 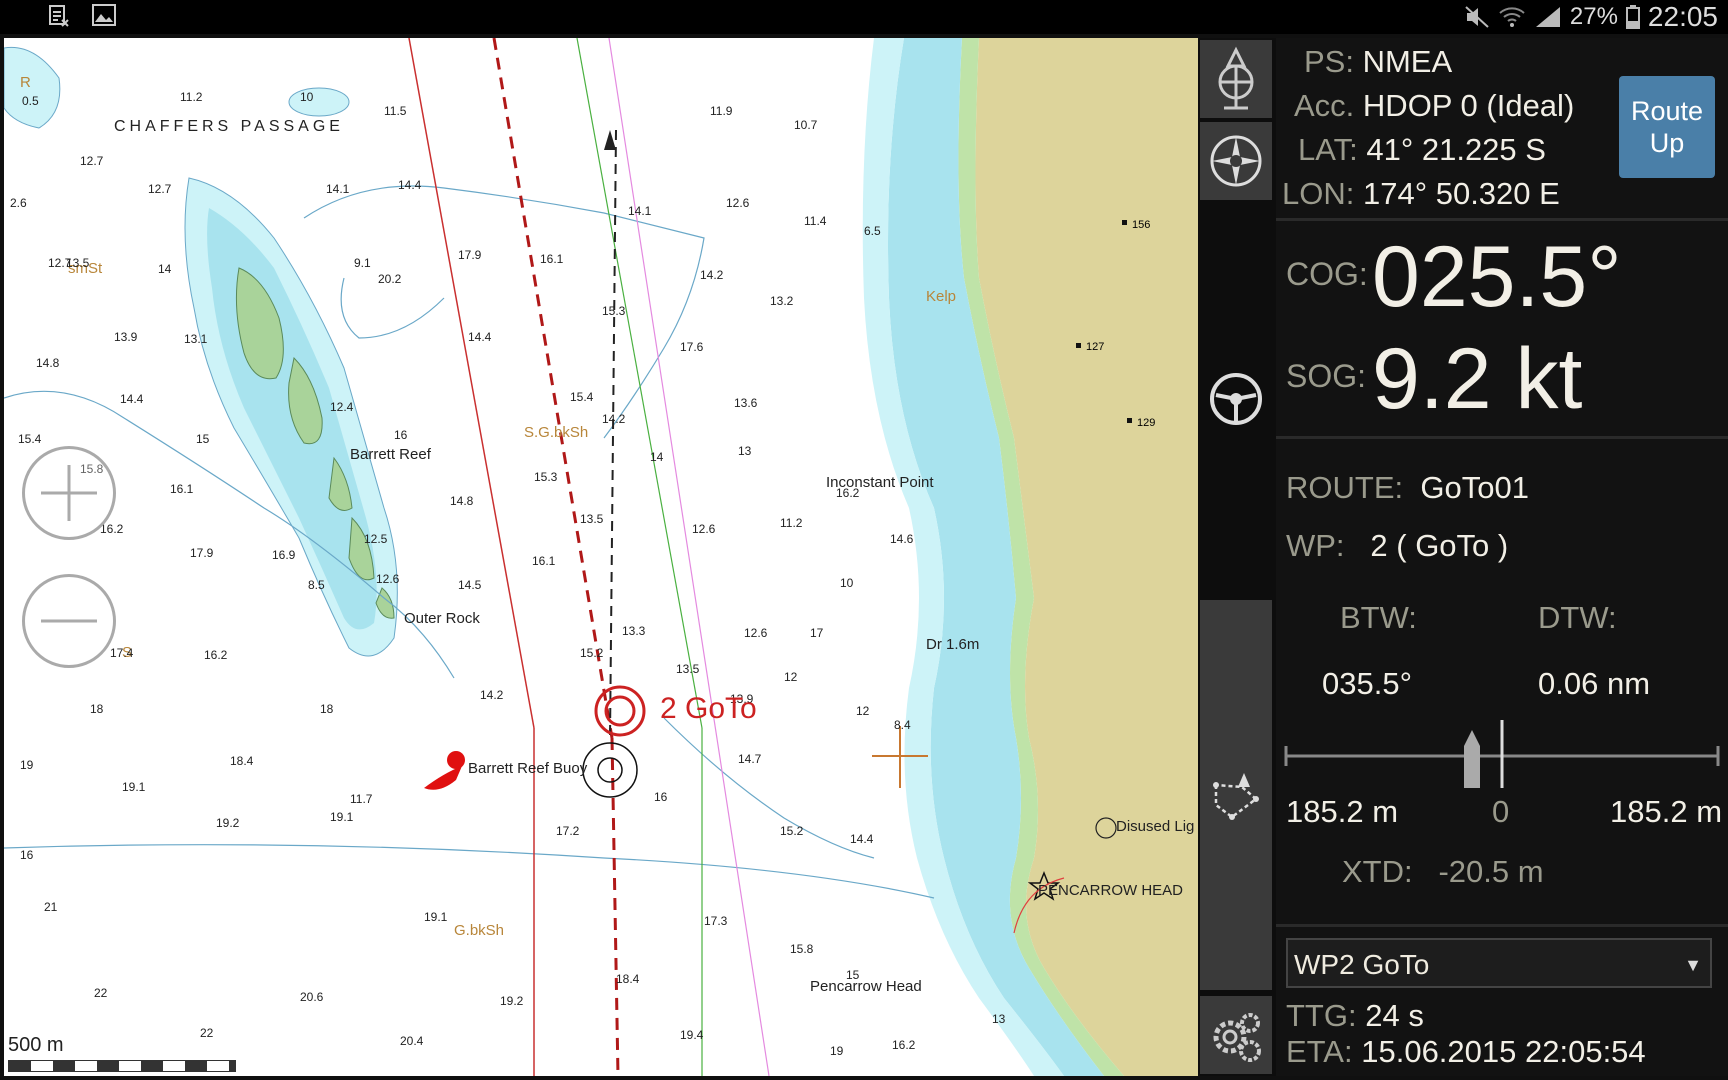 I want to click on chart-label: PENCARROW HEAD, so click(x=1111, y=890).